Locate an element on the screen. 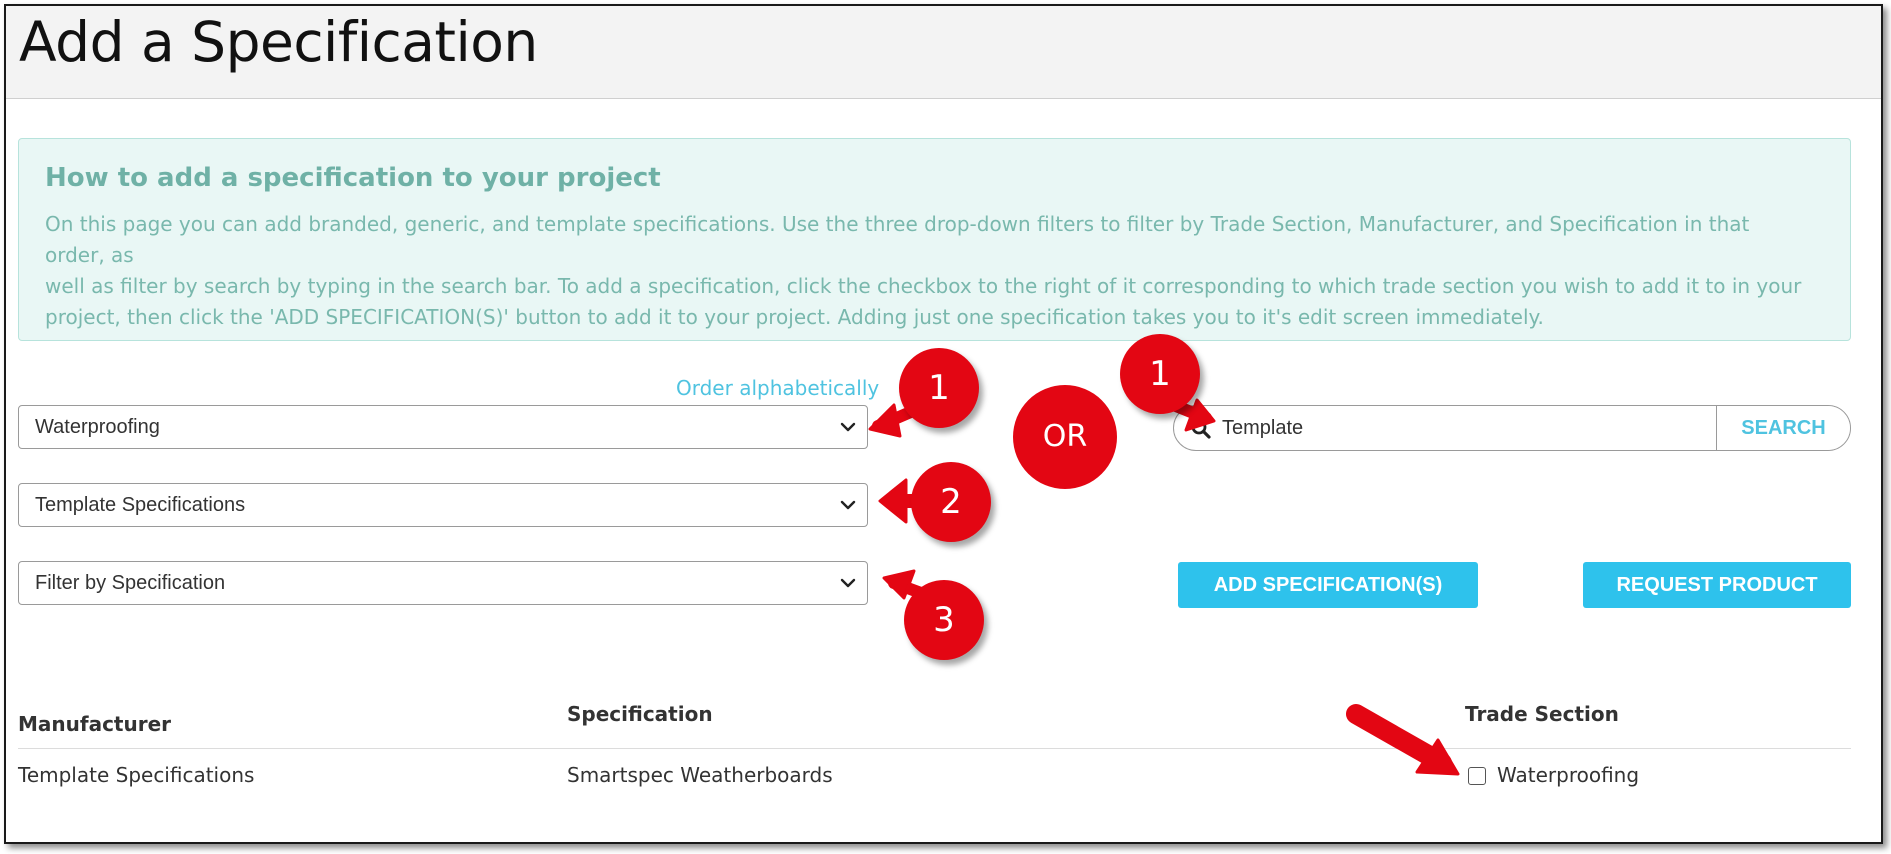  or-badge: OR is located at coordinates (1065, 437).